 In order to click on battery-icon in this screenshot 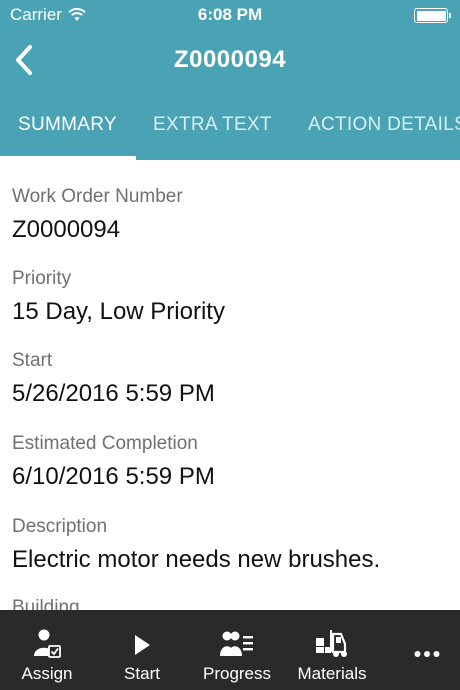, I will do `click(432, 15)`.